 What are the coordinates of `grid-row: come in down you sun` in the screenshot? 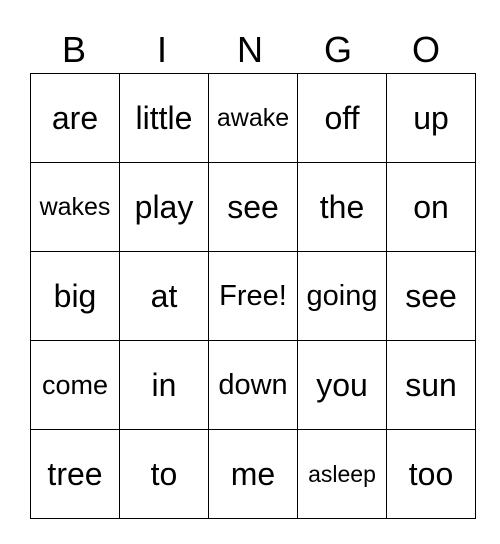 It's located at (253, 385).